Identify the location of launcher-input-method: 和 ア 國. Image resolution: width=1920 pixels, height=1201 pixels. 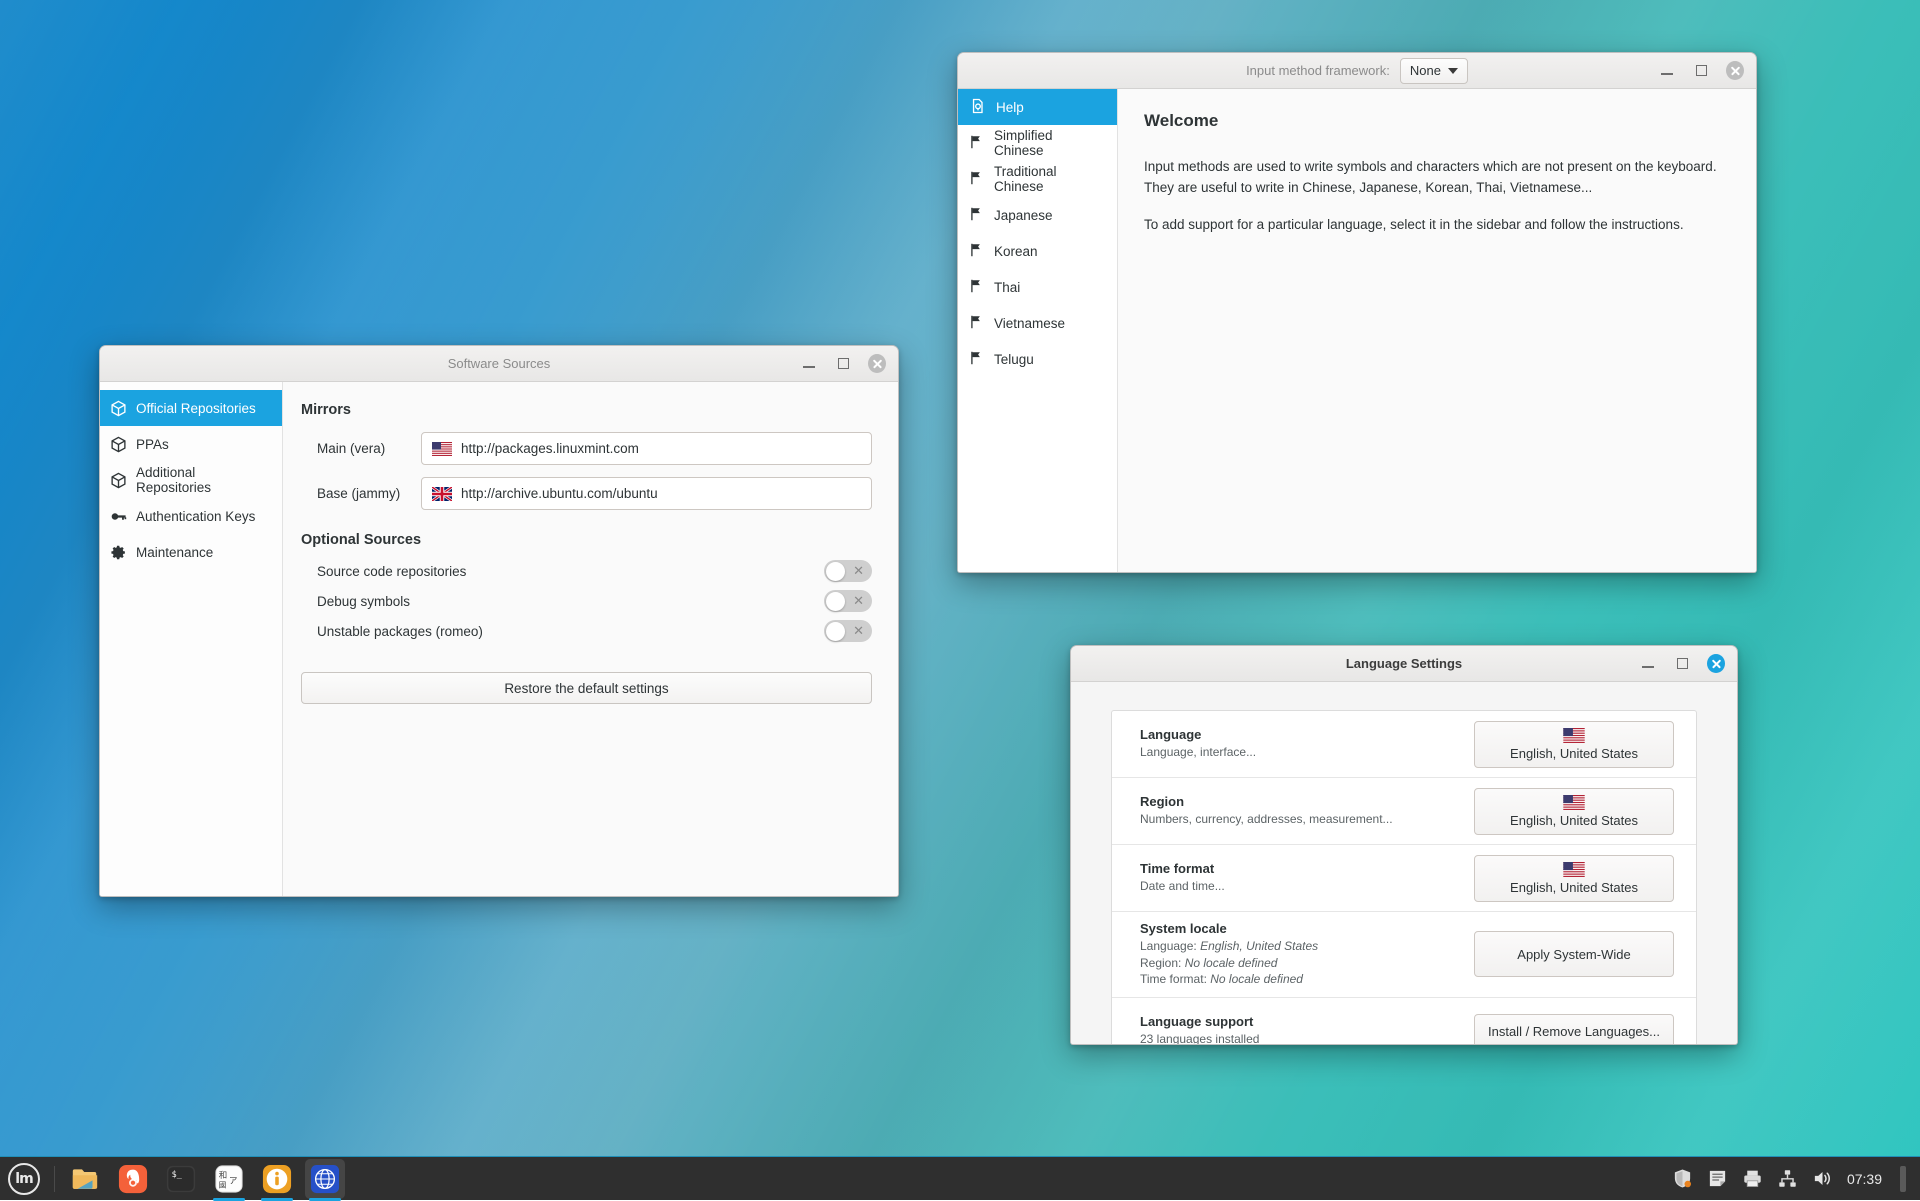
(229, 1179).